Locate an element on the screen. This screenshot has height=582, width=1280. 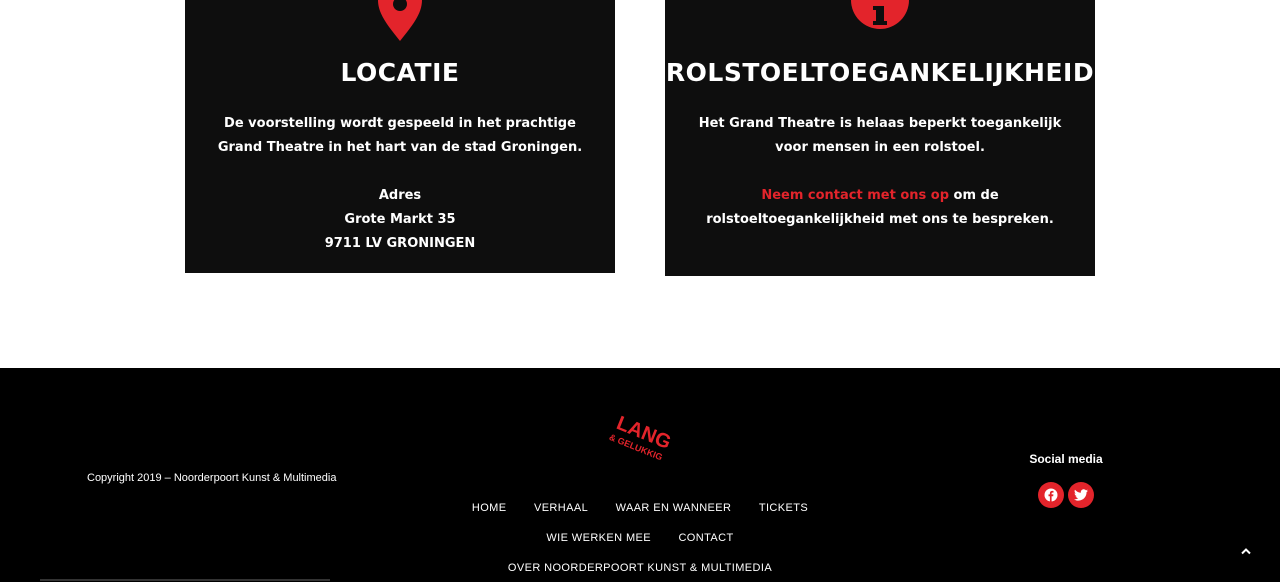
footer-nav-row: OVER NOORDERPOORT KUNST & MULTIMEDIA is located at coordinates (640, 568).